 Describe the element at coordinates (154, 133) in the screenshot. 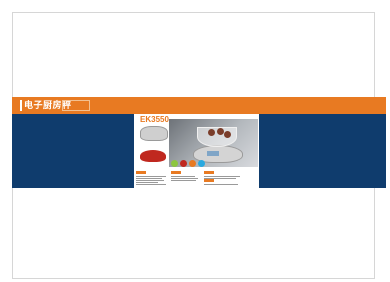

I see `scale-thumbnail-silver` at that location.